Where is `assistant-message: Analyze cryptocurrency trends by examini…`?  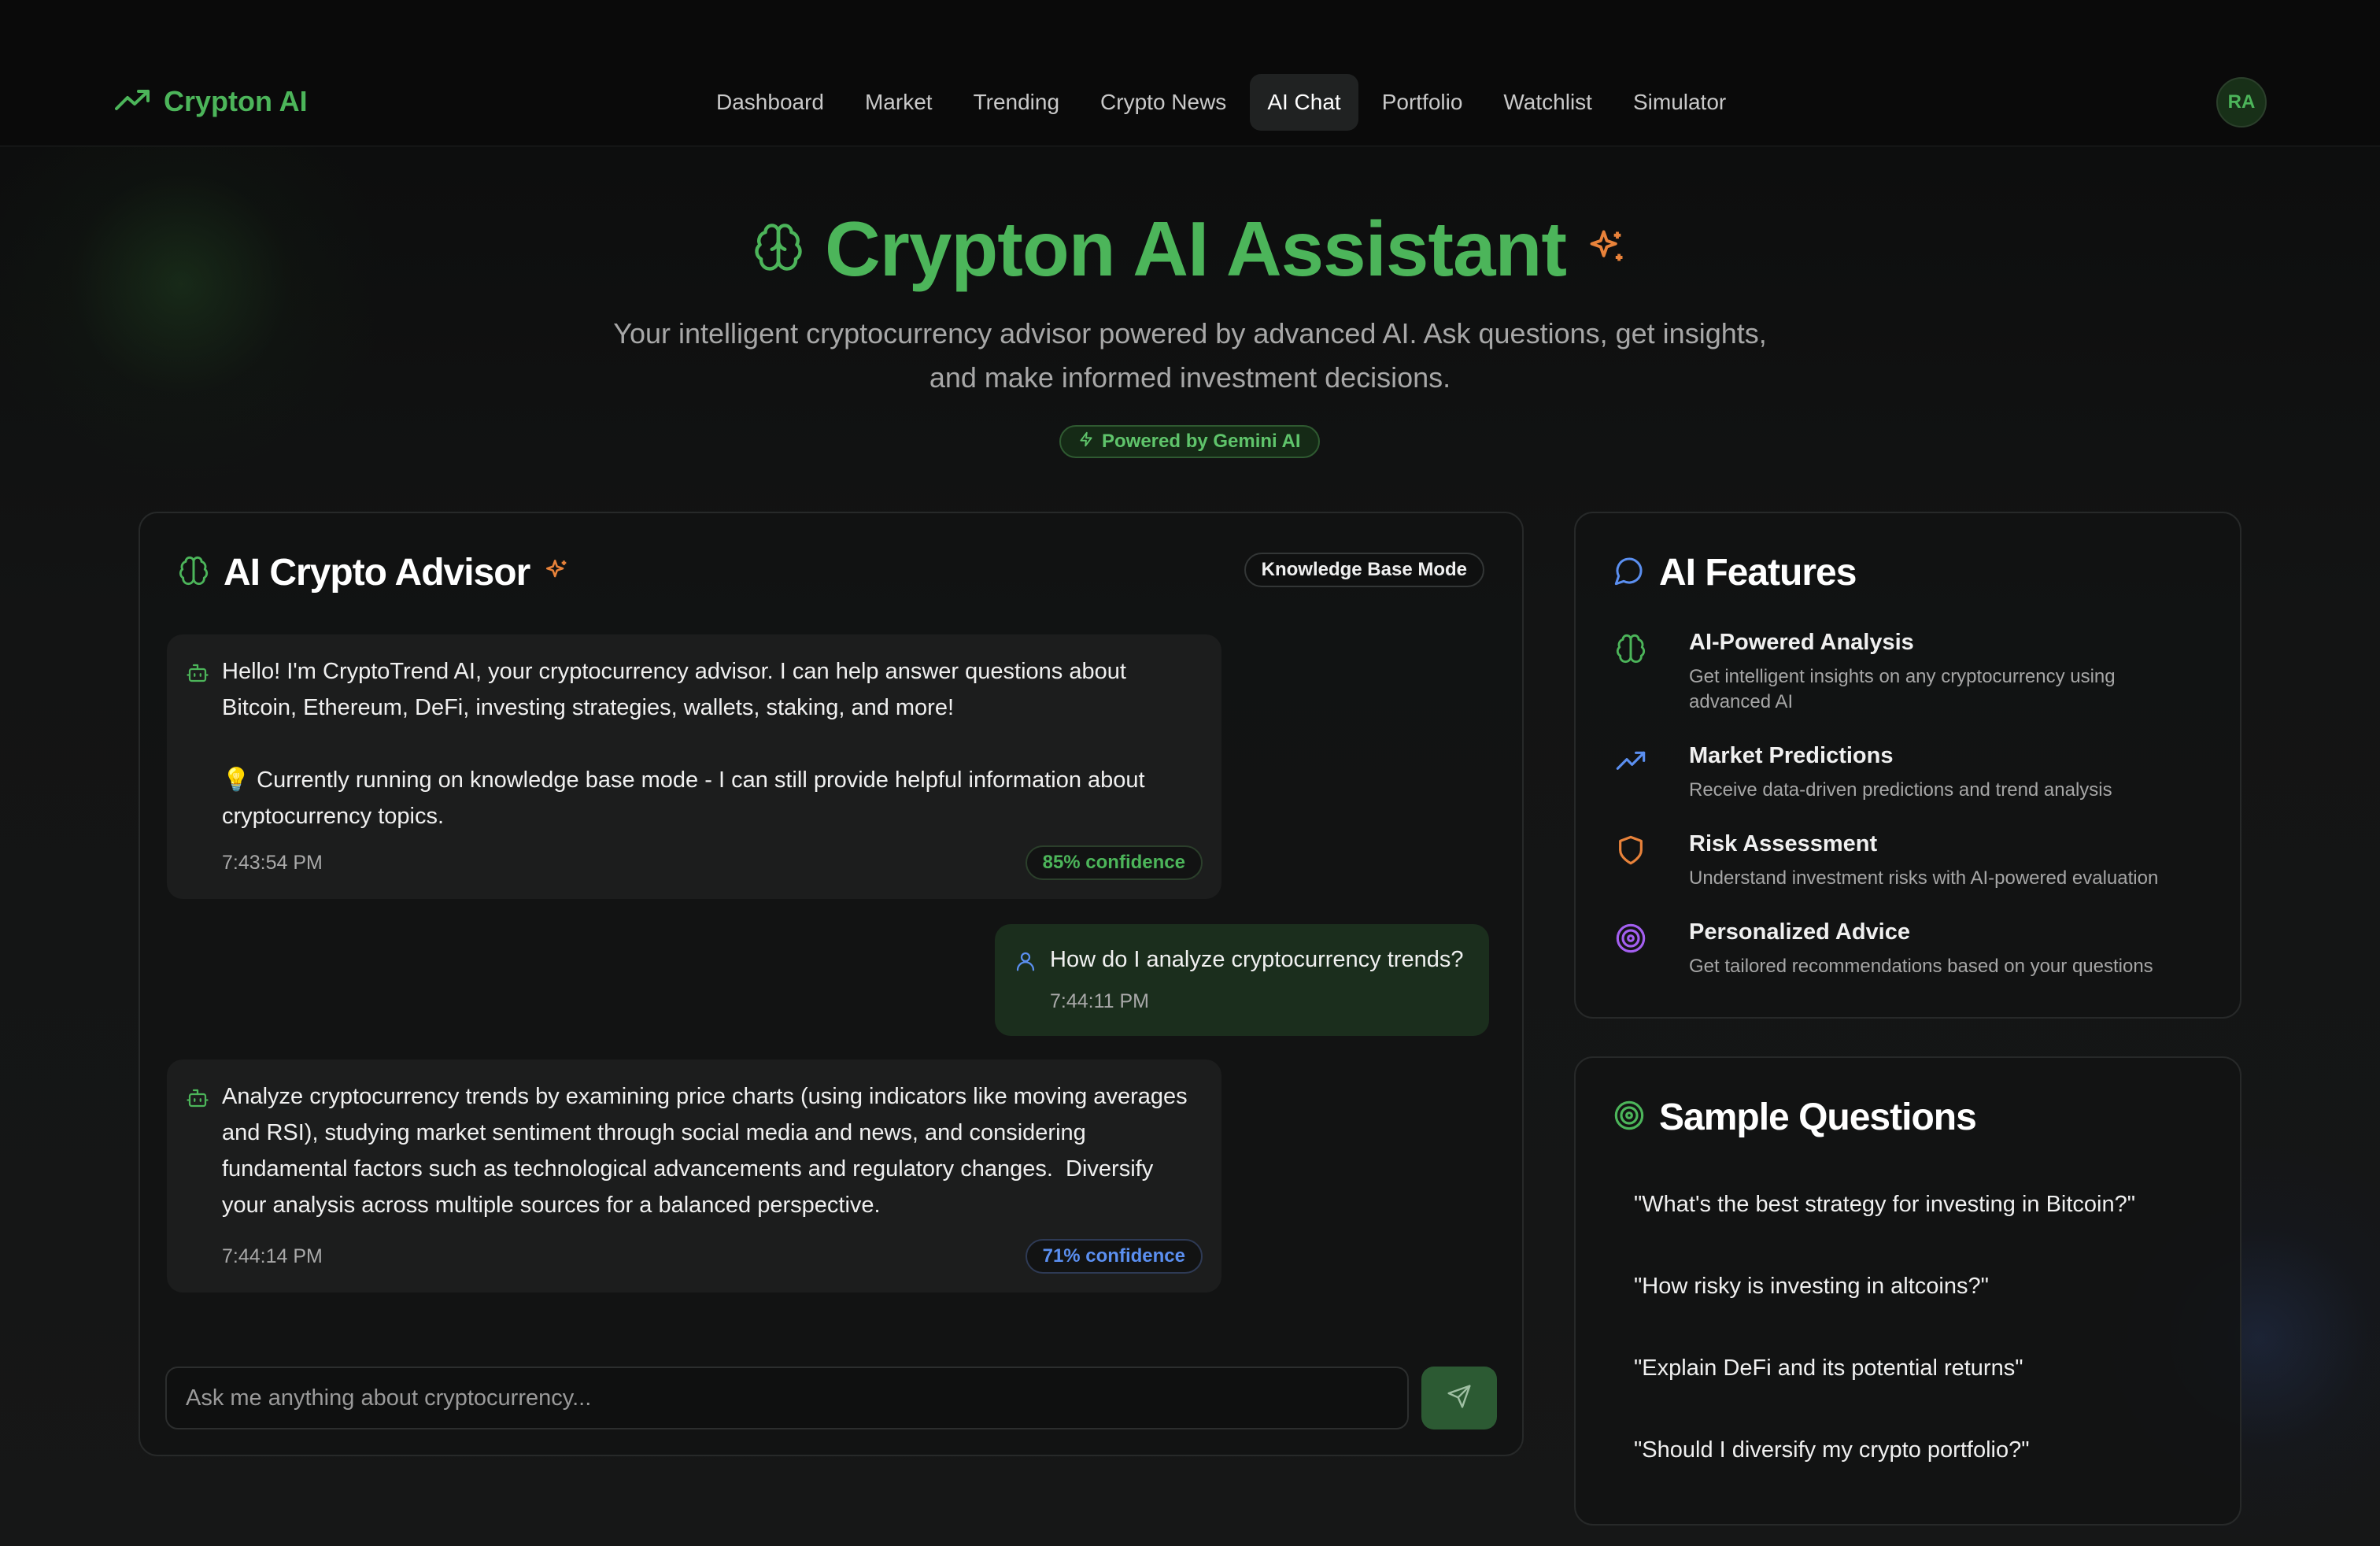
assistant-message: Analyze cryptocurrency trends by examini… is located at coordinates (694, 1177).